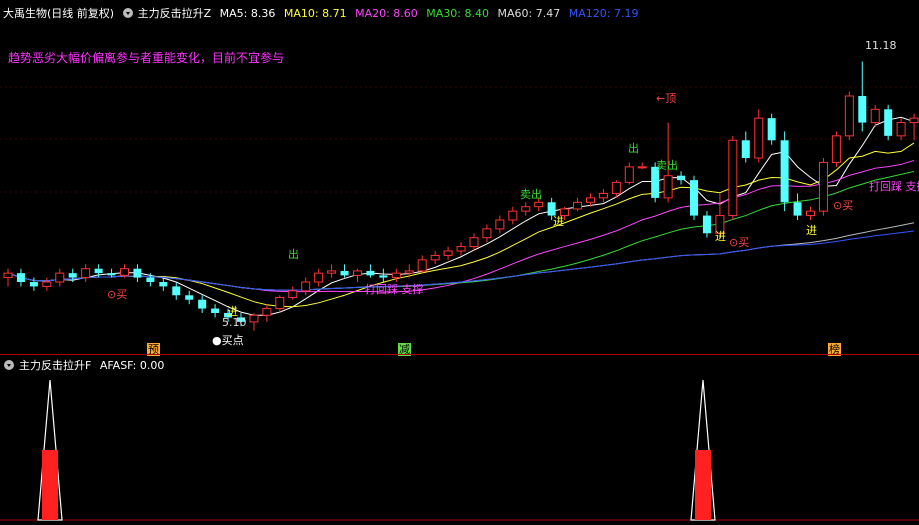  I want to click on signal-buy-label: ⊙买, so click(739, 242).